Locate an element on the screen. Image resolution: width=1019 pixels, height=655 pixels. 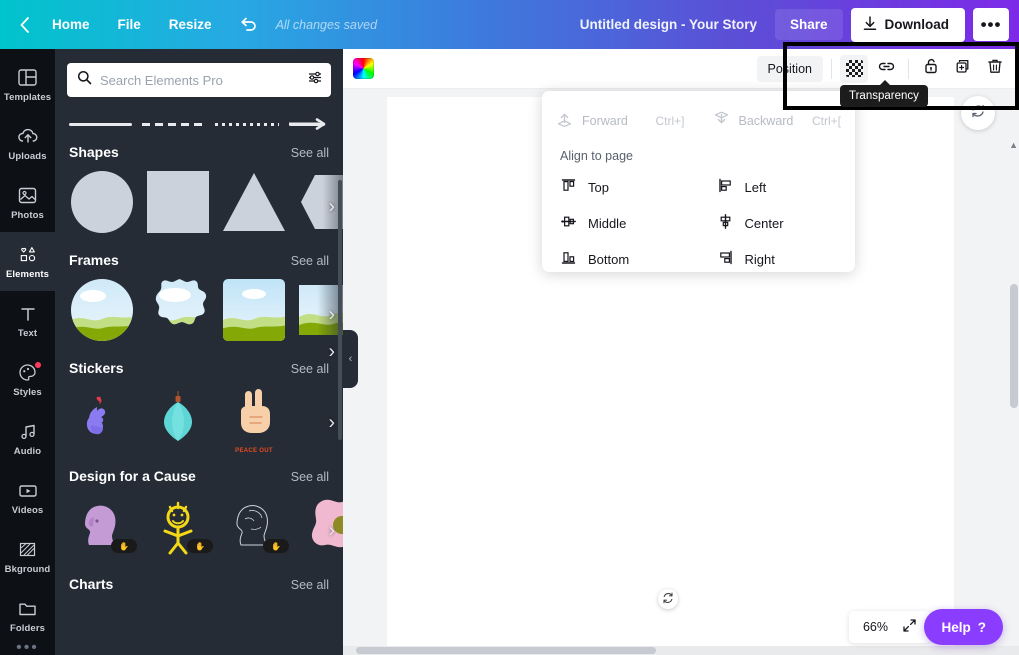
download-button: Download is located at coordinates (907, 24).